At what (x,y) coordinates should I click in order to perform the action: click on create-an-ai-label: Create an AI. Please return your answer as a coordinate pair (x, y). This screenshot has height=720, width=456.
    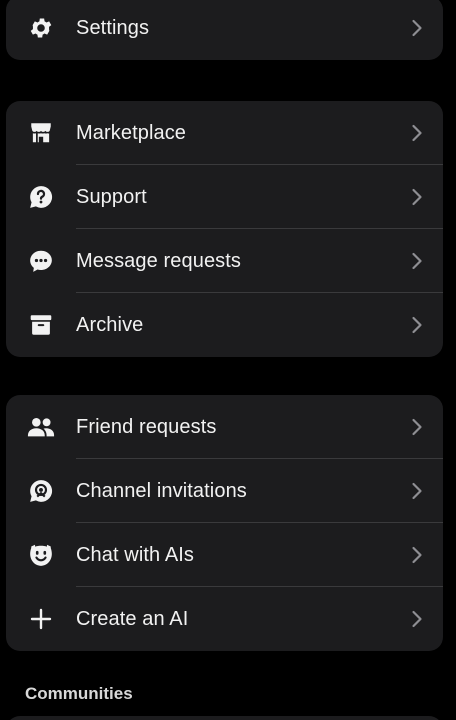
    Looking at the image, I should click on (132, 618).